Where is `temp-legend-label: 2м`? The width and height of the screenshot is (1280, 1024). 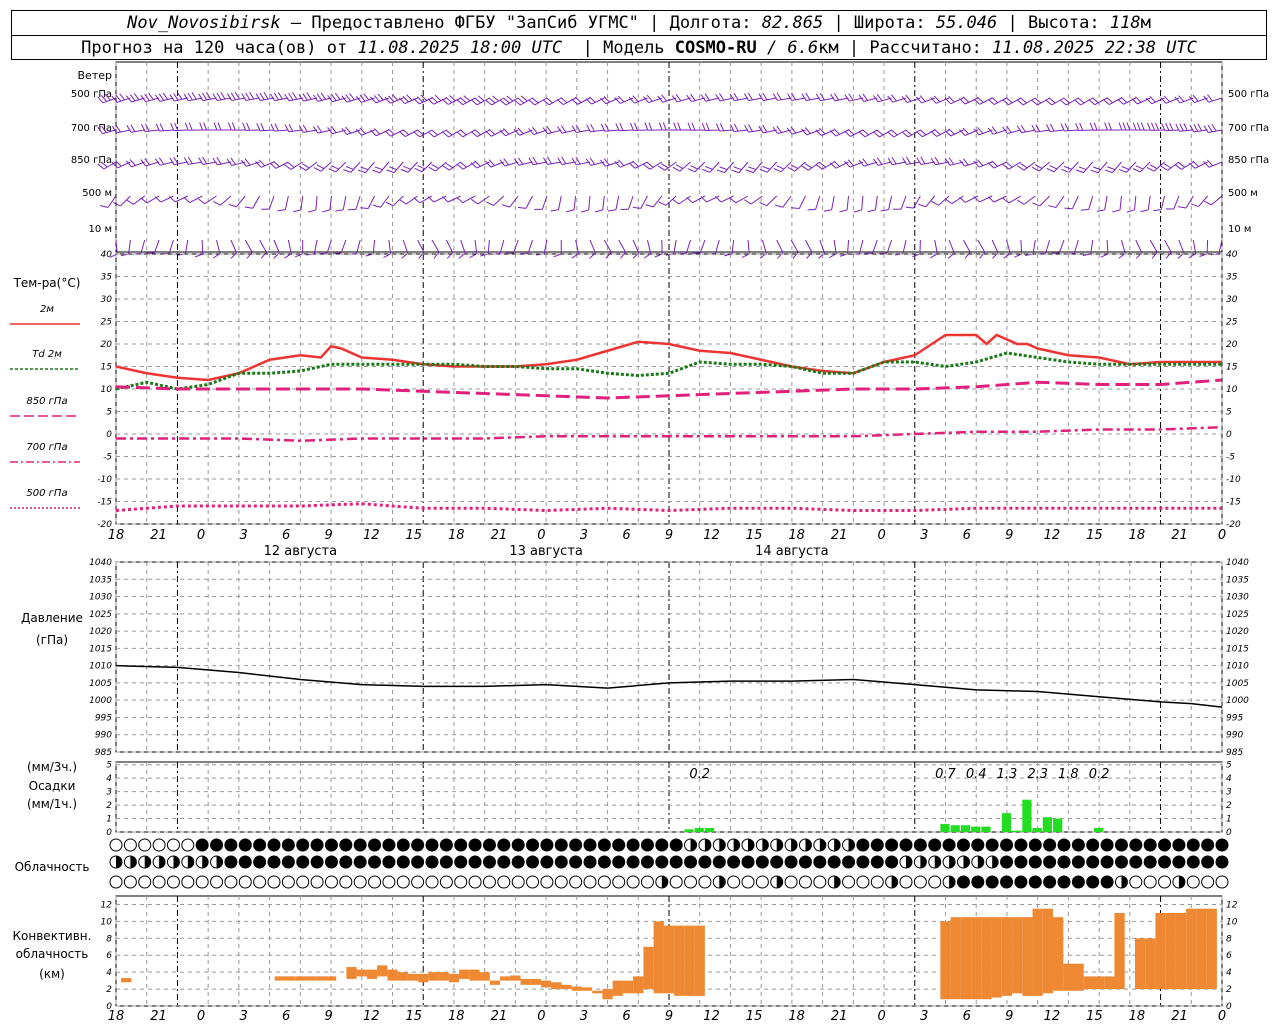
temp-legend-label: 2м is located at coordinates (47, 309).